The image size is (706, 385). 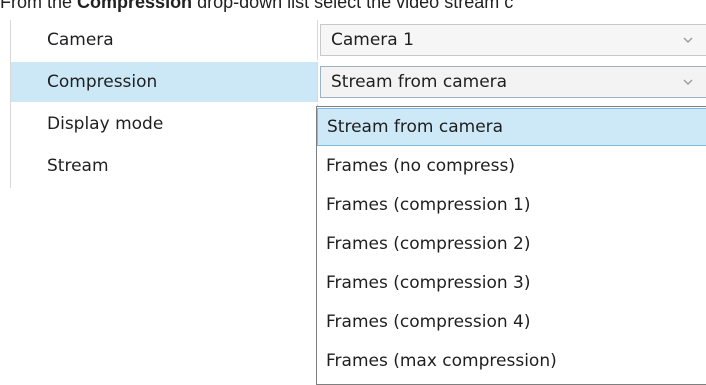 I want to click on compression-dropdown-value: Stream from camera, so click(x=419, y=82).